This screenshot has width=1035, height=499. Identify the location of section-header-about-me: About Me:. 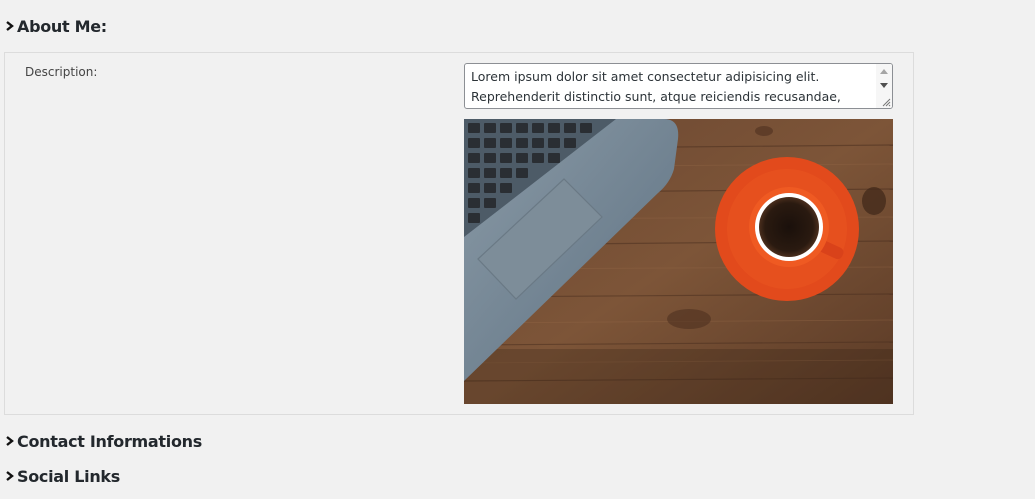
(56, 26).